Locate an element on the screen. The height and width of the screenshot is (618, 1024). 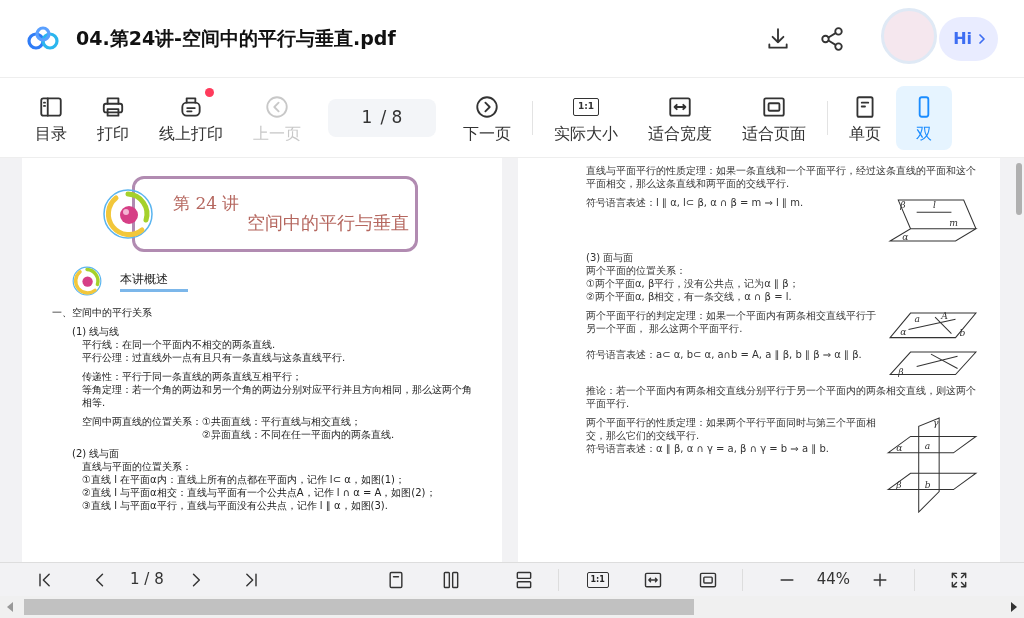
toolbar-button: 目录 is located at coordinates (51, 117).